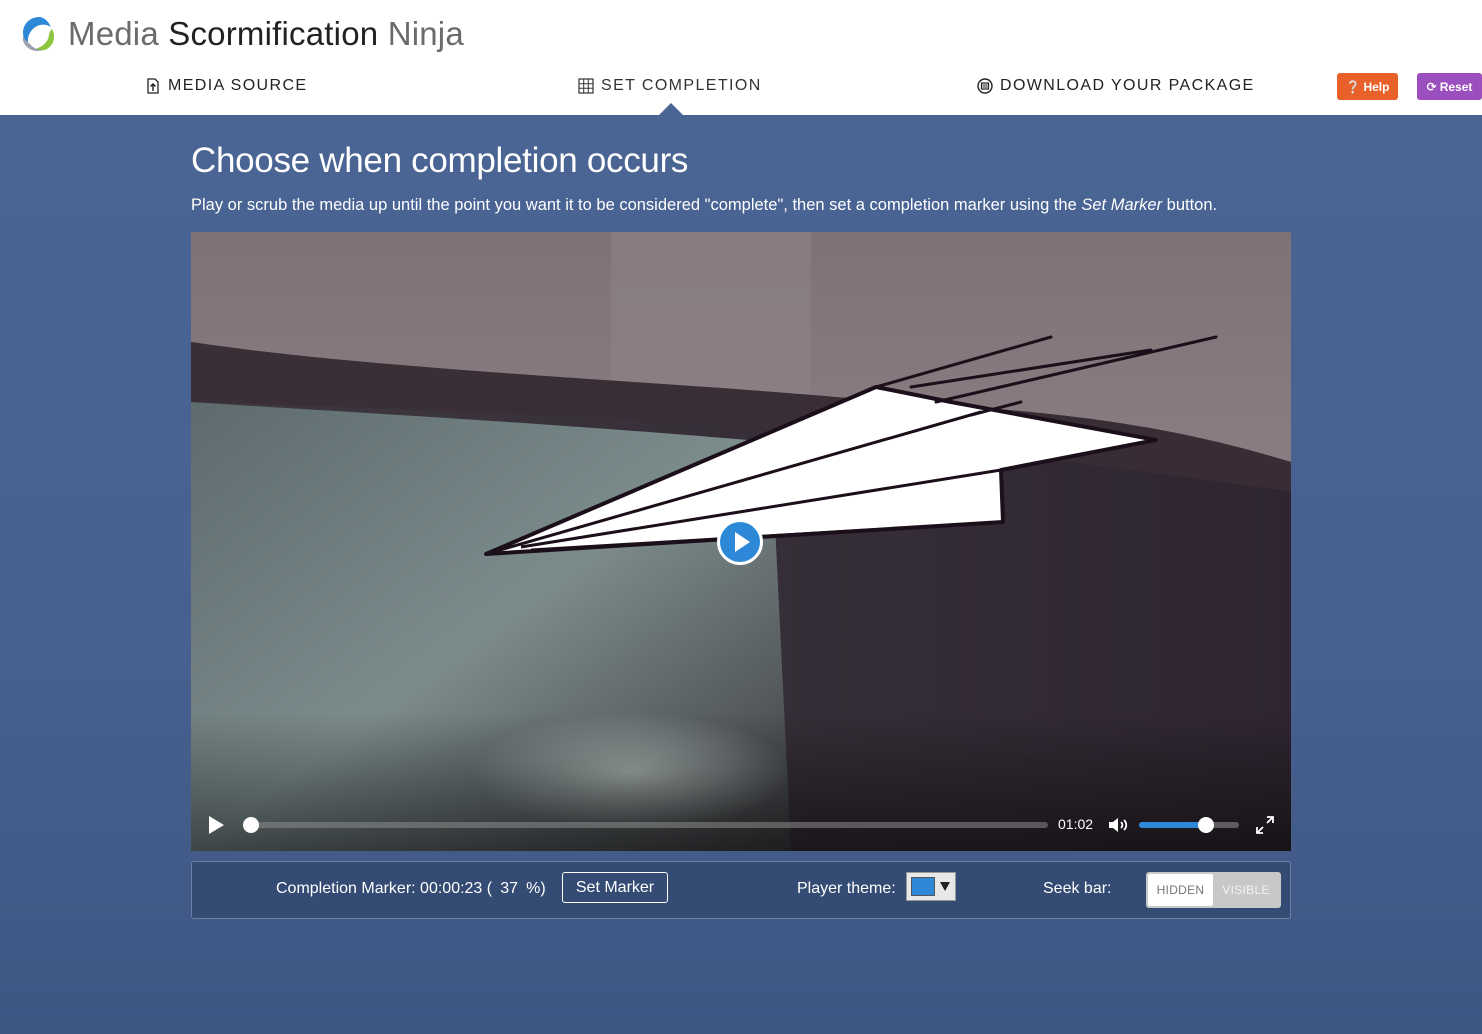 This screenshot has width=1482, height=1034. I want to click on question-circle-icon: ❔, so click(1353, 86).